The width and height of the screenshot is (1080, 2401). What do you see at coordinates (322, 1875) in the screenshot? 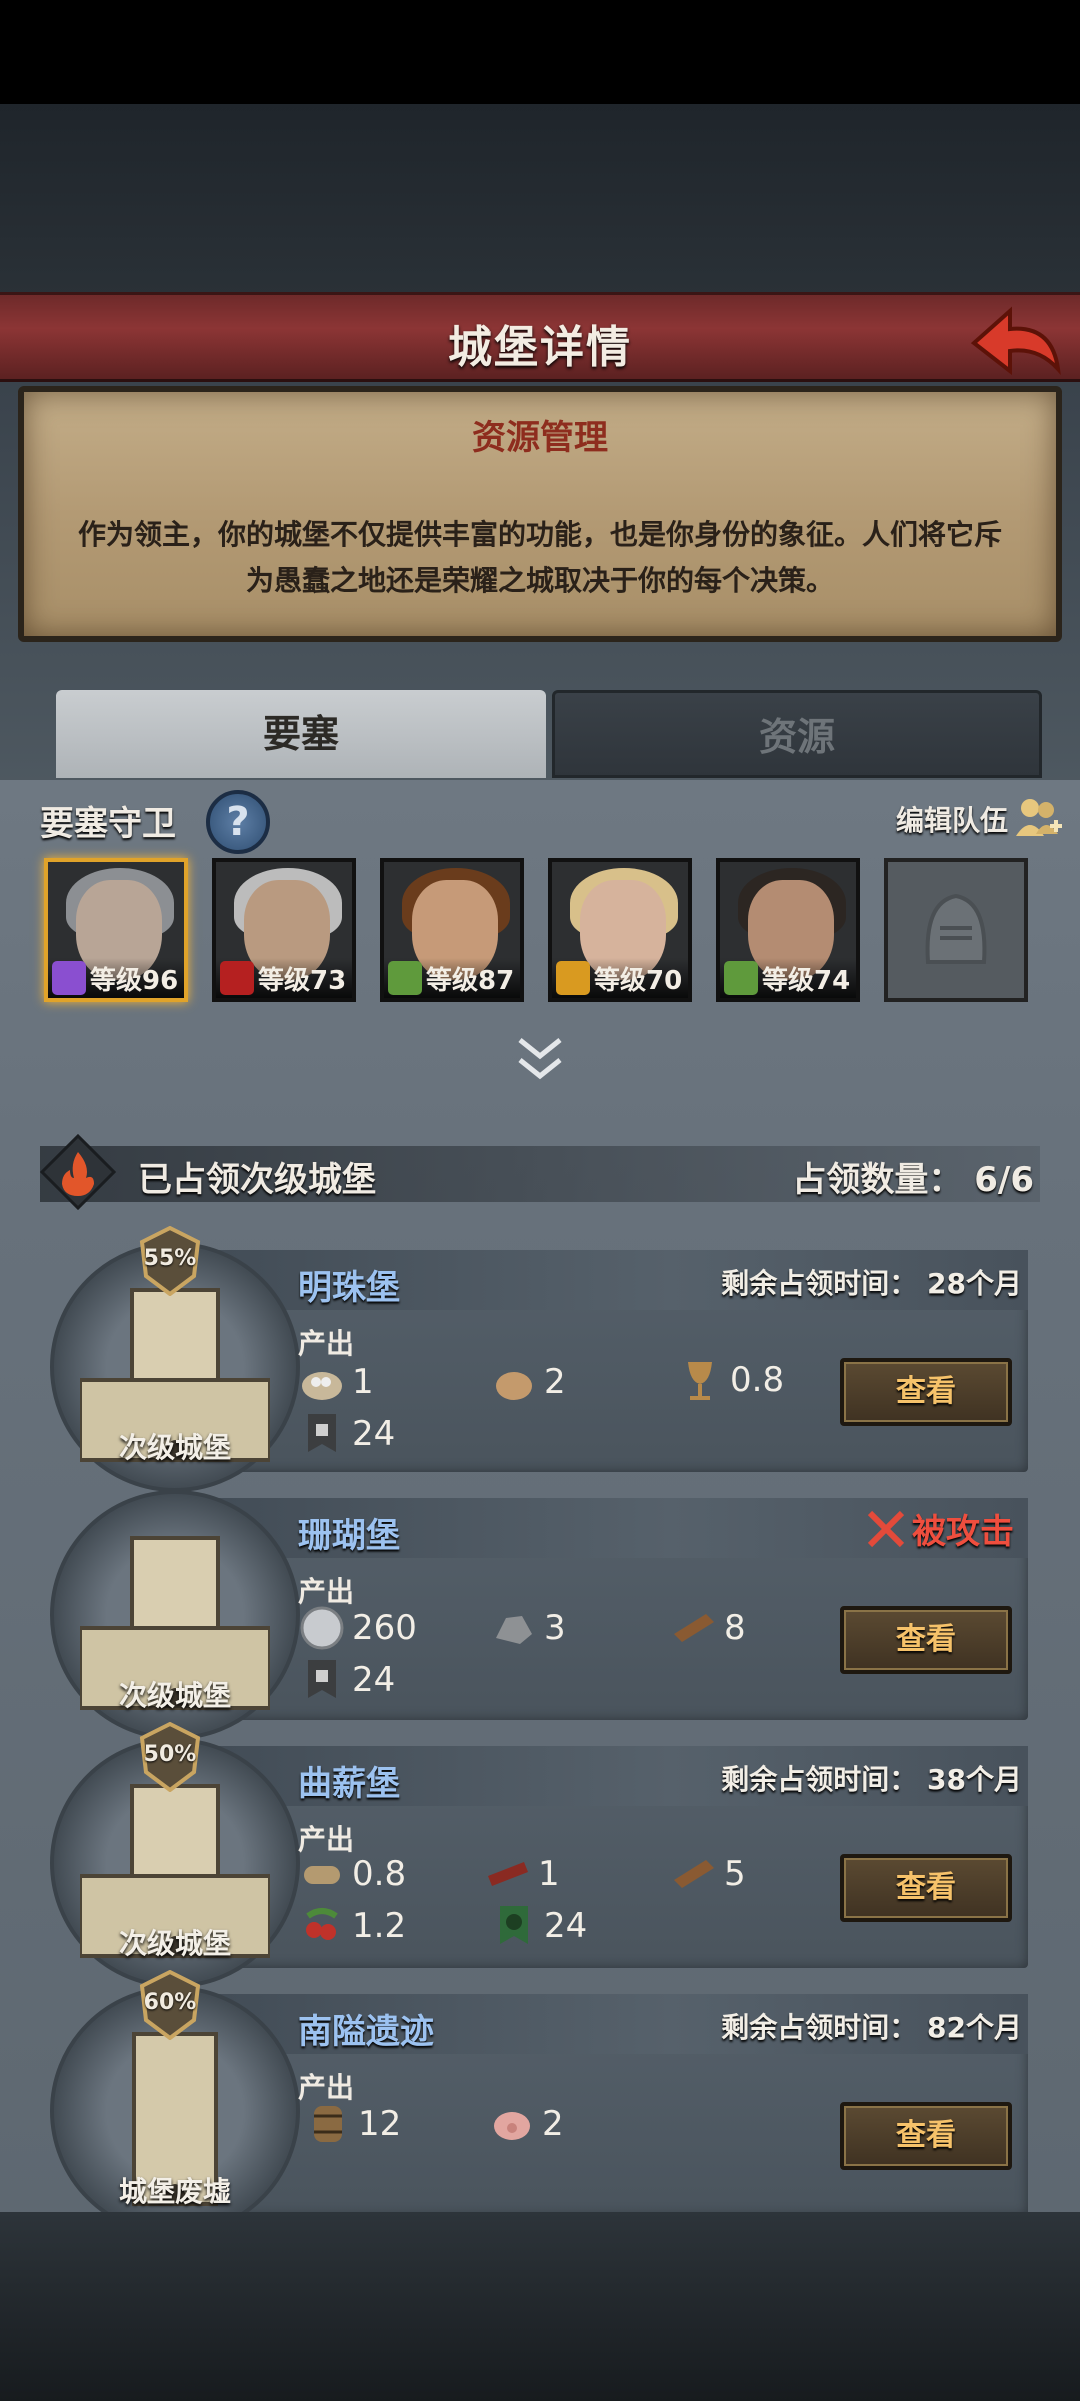
I see `log-icon` at bounding box center [322, 1875].